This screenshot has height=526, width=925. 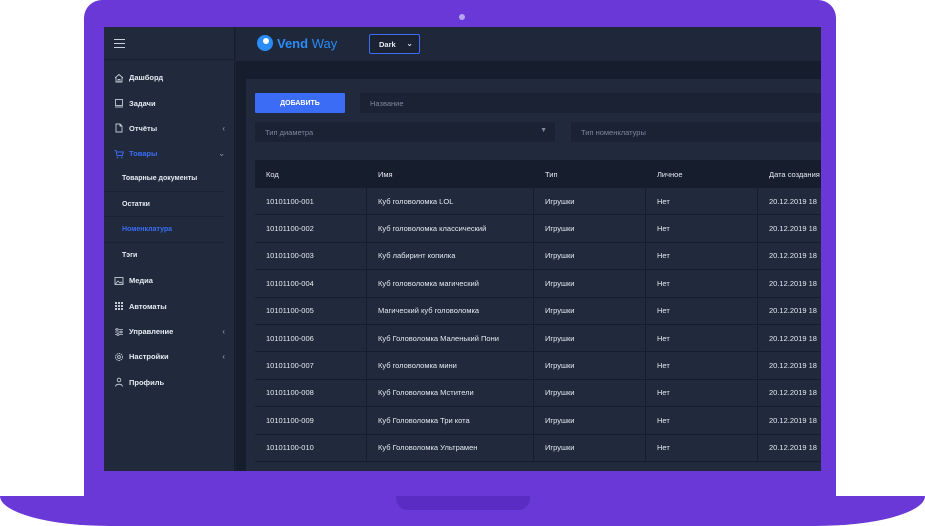 I want to click on cell-name: Куб головоломка магический, so click(x=450, y=283).